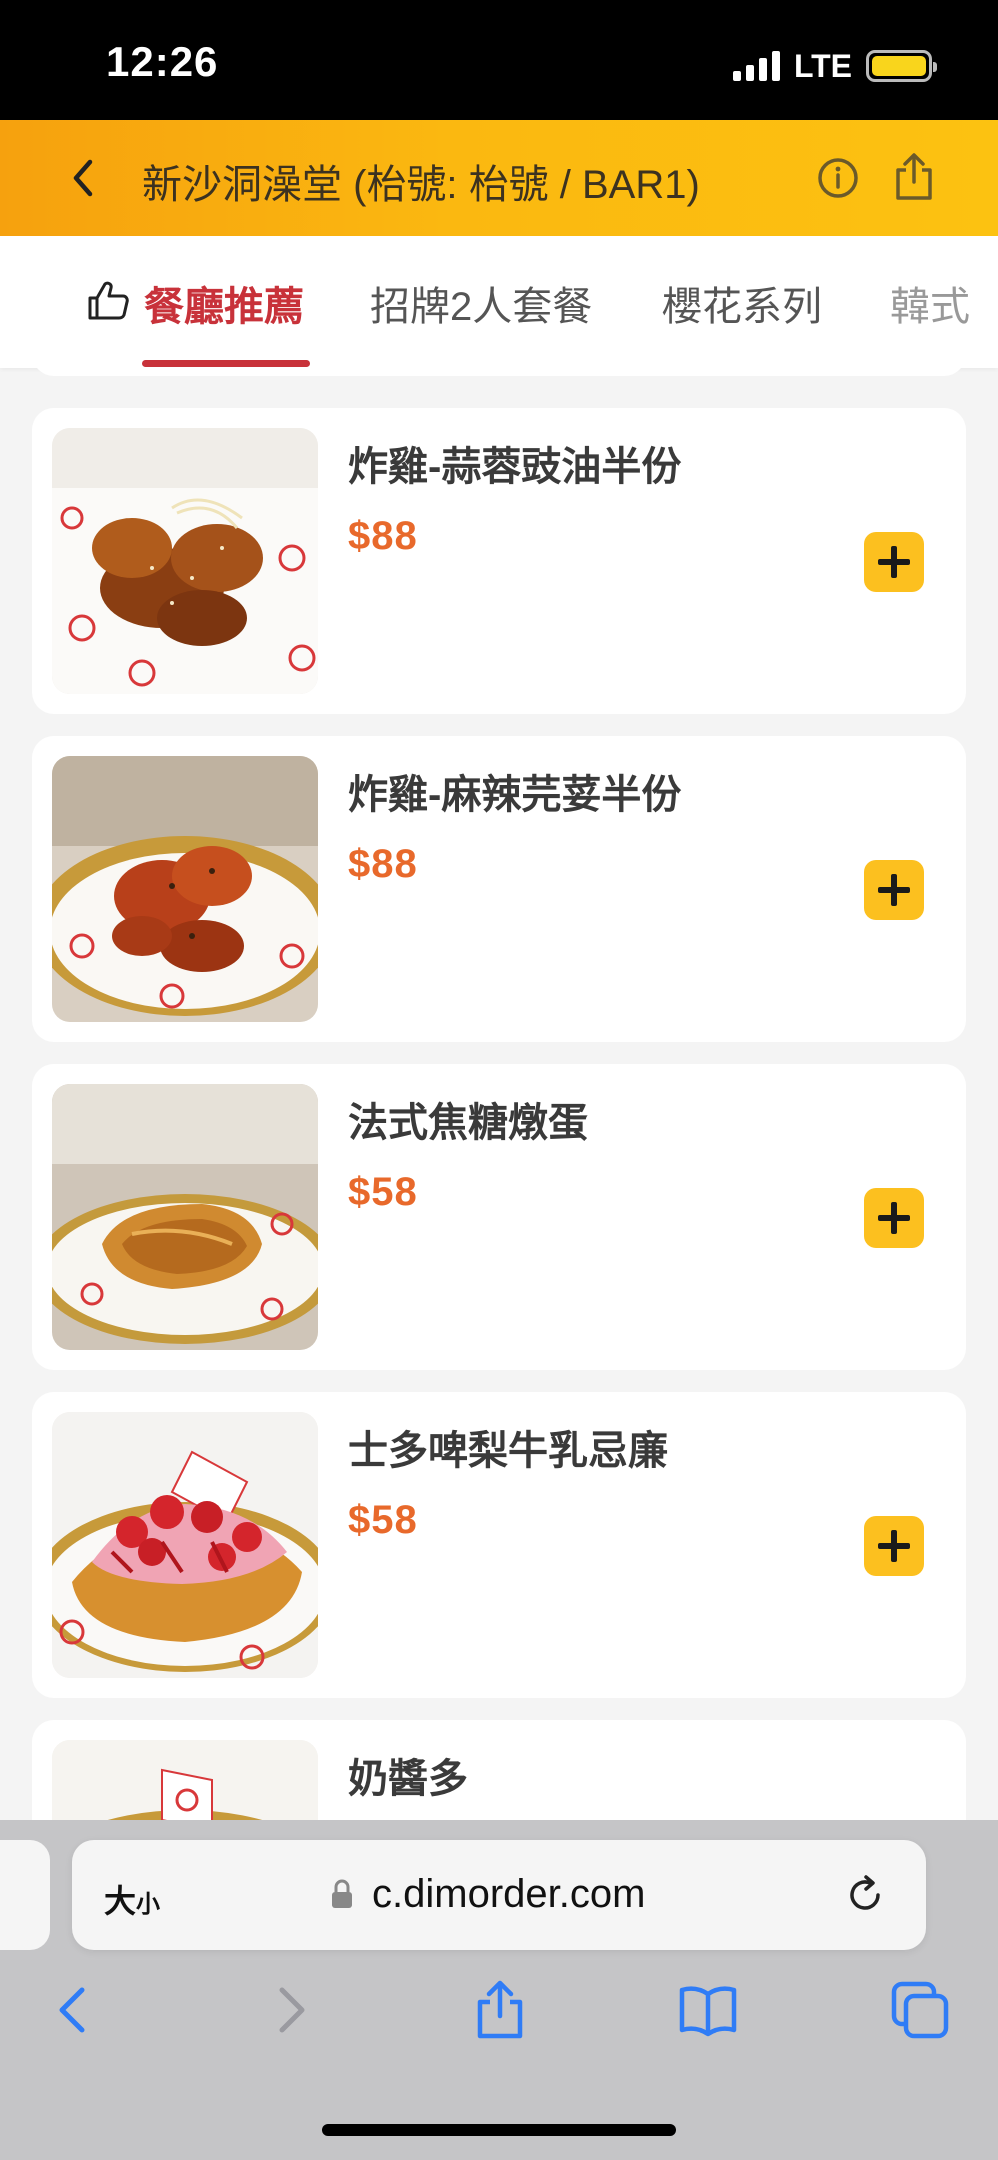 The width and height of the screenshot is (998, 2160). I want to click on previous-card-edge, so click(499, 372).